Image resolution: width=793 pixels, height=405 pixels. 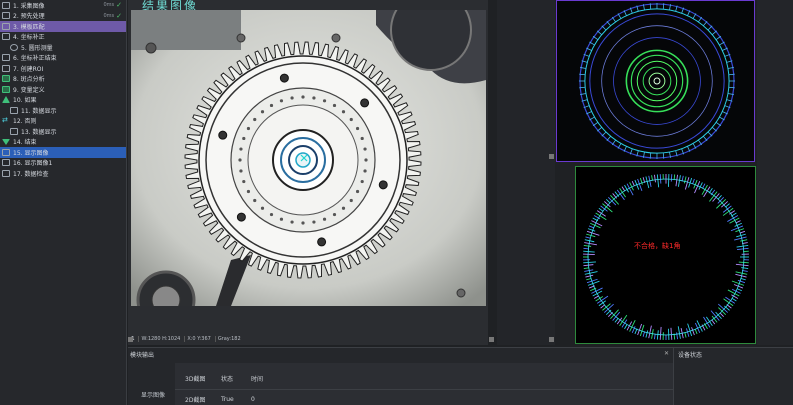 I want to click on tree-node: 17. 数据检查, so click(x=63, y=173).